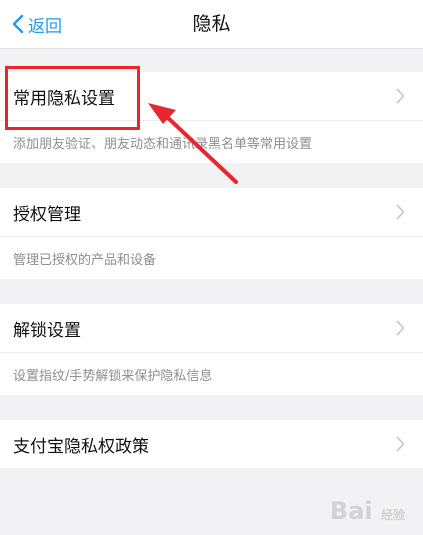 The width and height of the screenshot is (423, 535). What do you see at coordinates (392, 515) in the screenshot?
I see `watermark-sub: 经验` at bounding box center [392, 515].